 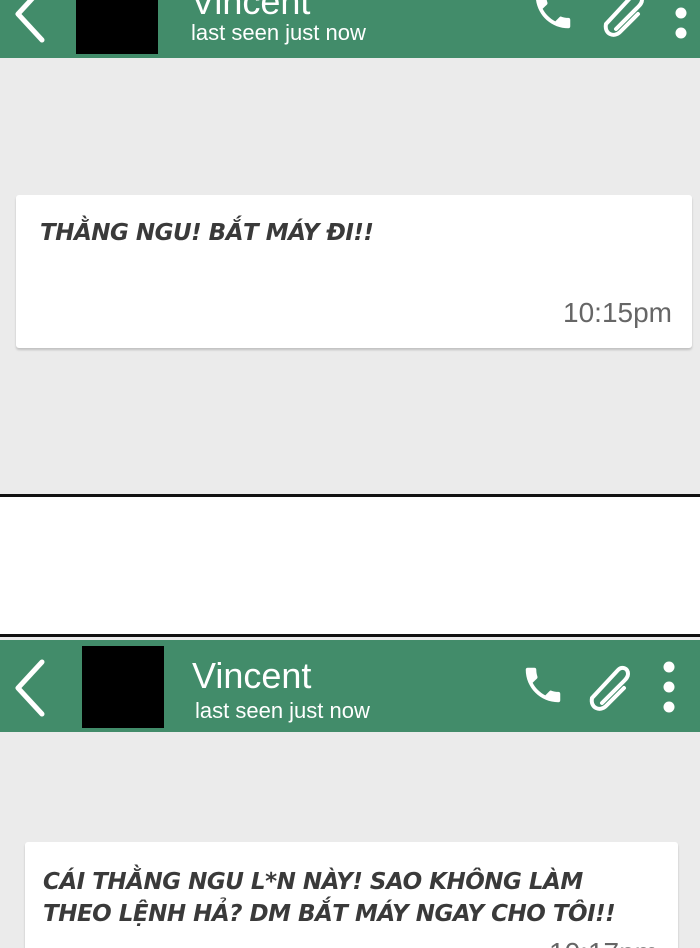 I want to click on message-time: 10:17pm, so click(x=603, y=942).